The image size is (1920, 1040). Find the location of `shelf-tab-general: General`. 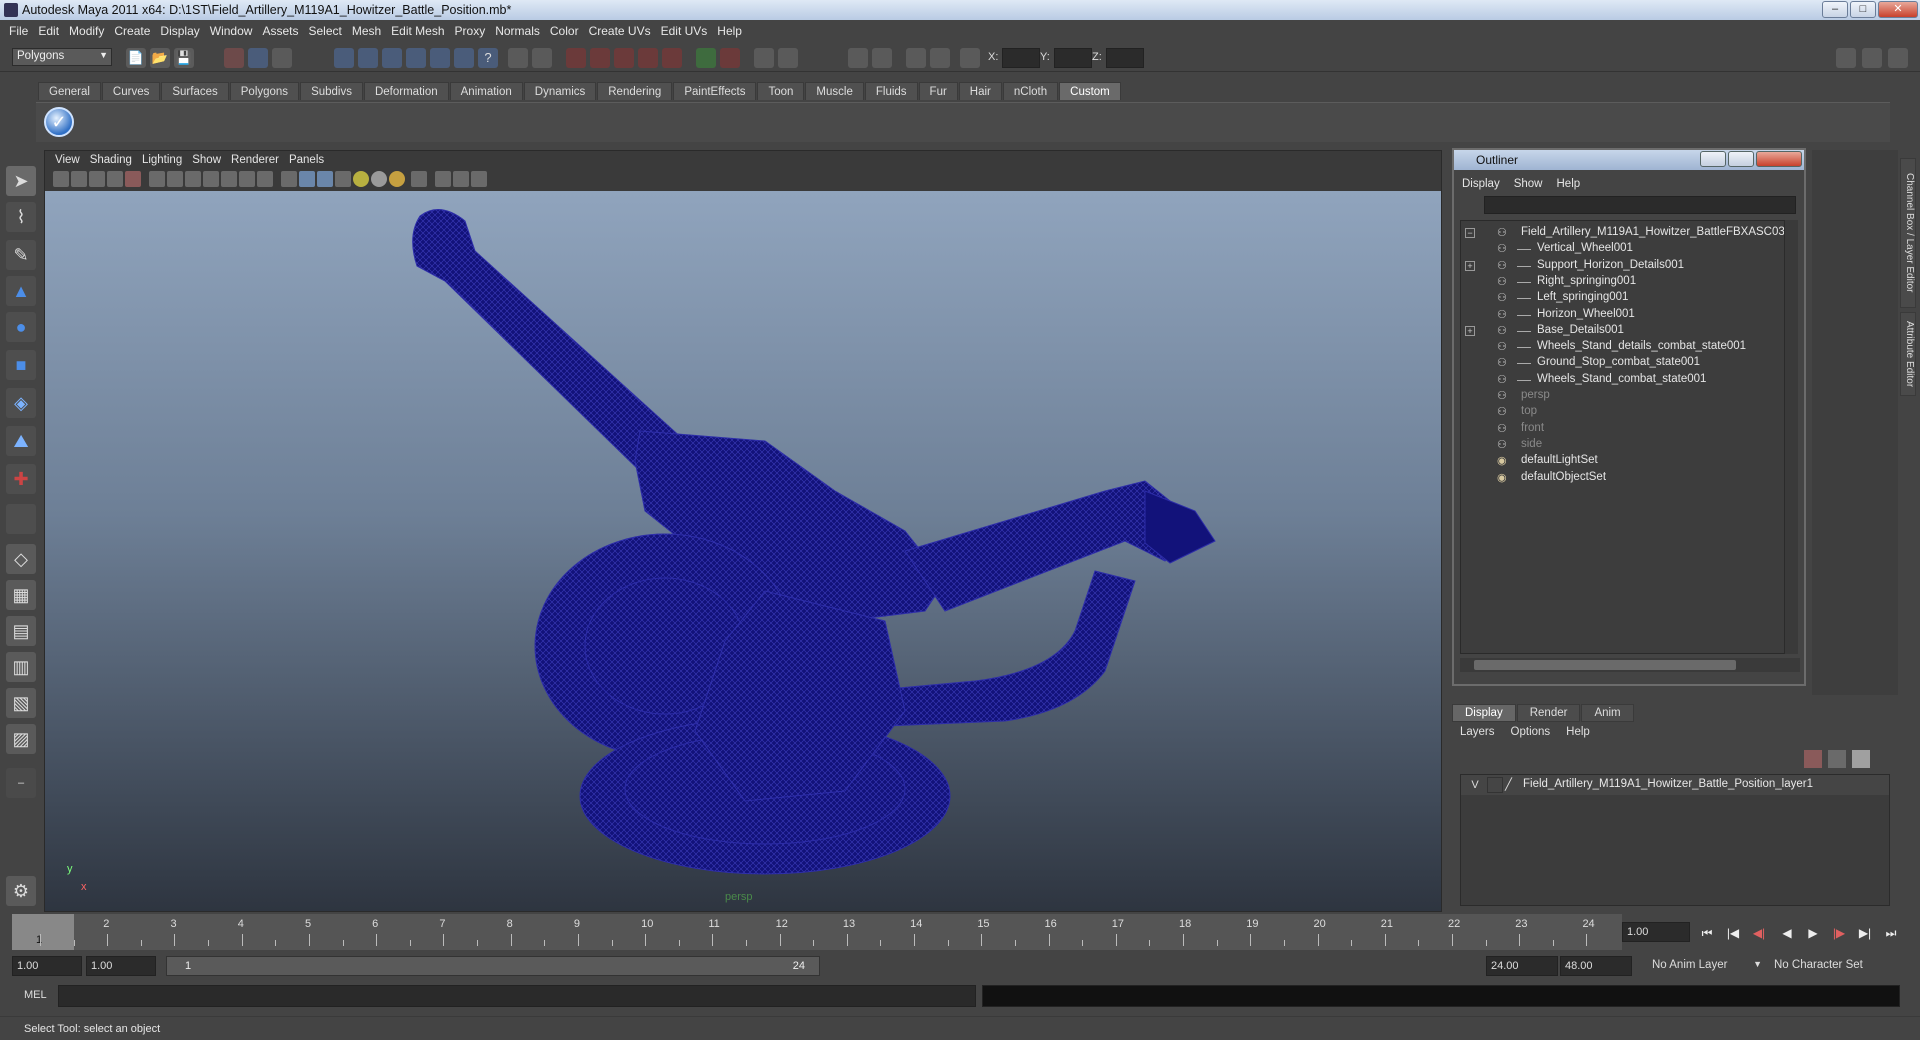

shelf-tab-general: General is located at coordinates (69, 91).